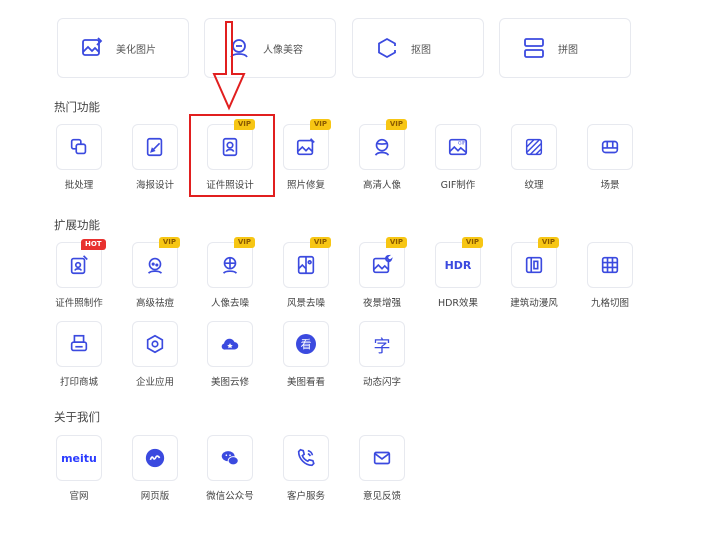 Image resolution: width=720 pixels, height=540 pixels. Describe the element at coordinates (381, 185) in the screenshot. I see `tool-label: 高清人像` at that location.